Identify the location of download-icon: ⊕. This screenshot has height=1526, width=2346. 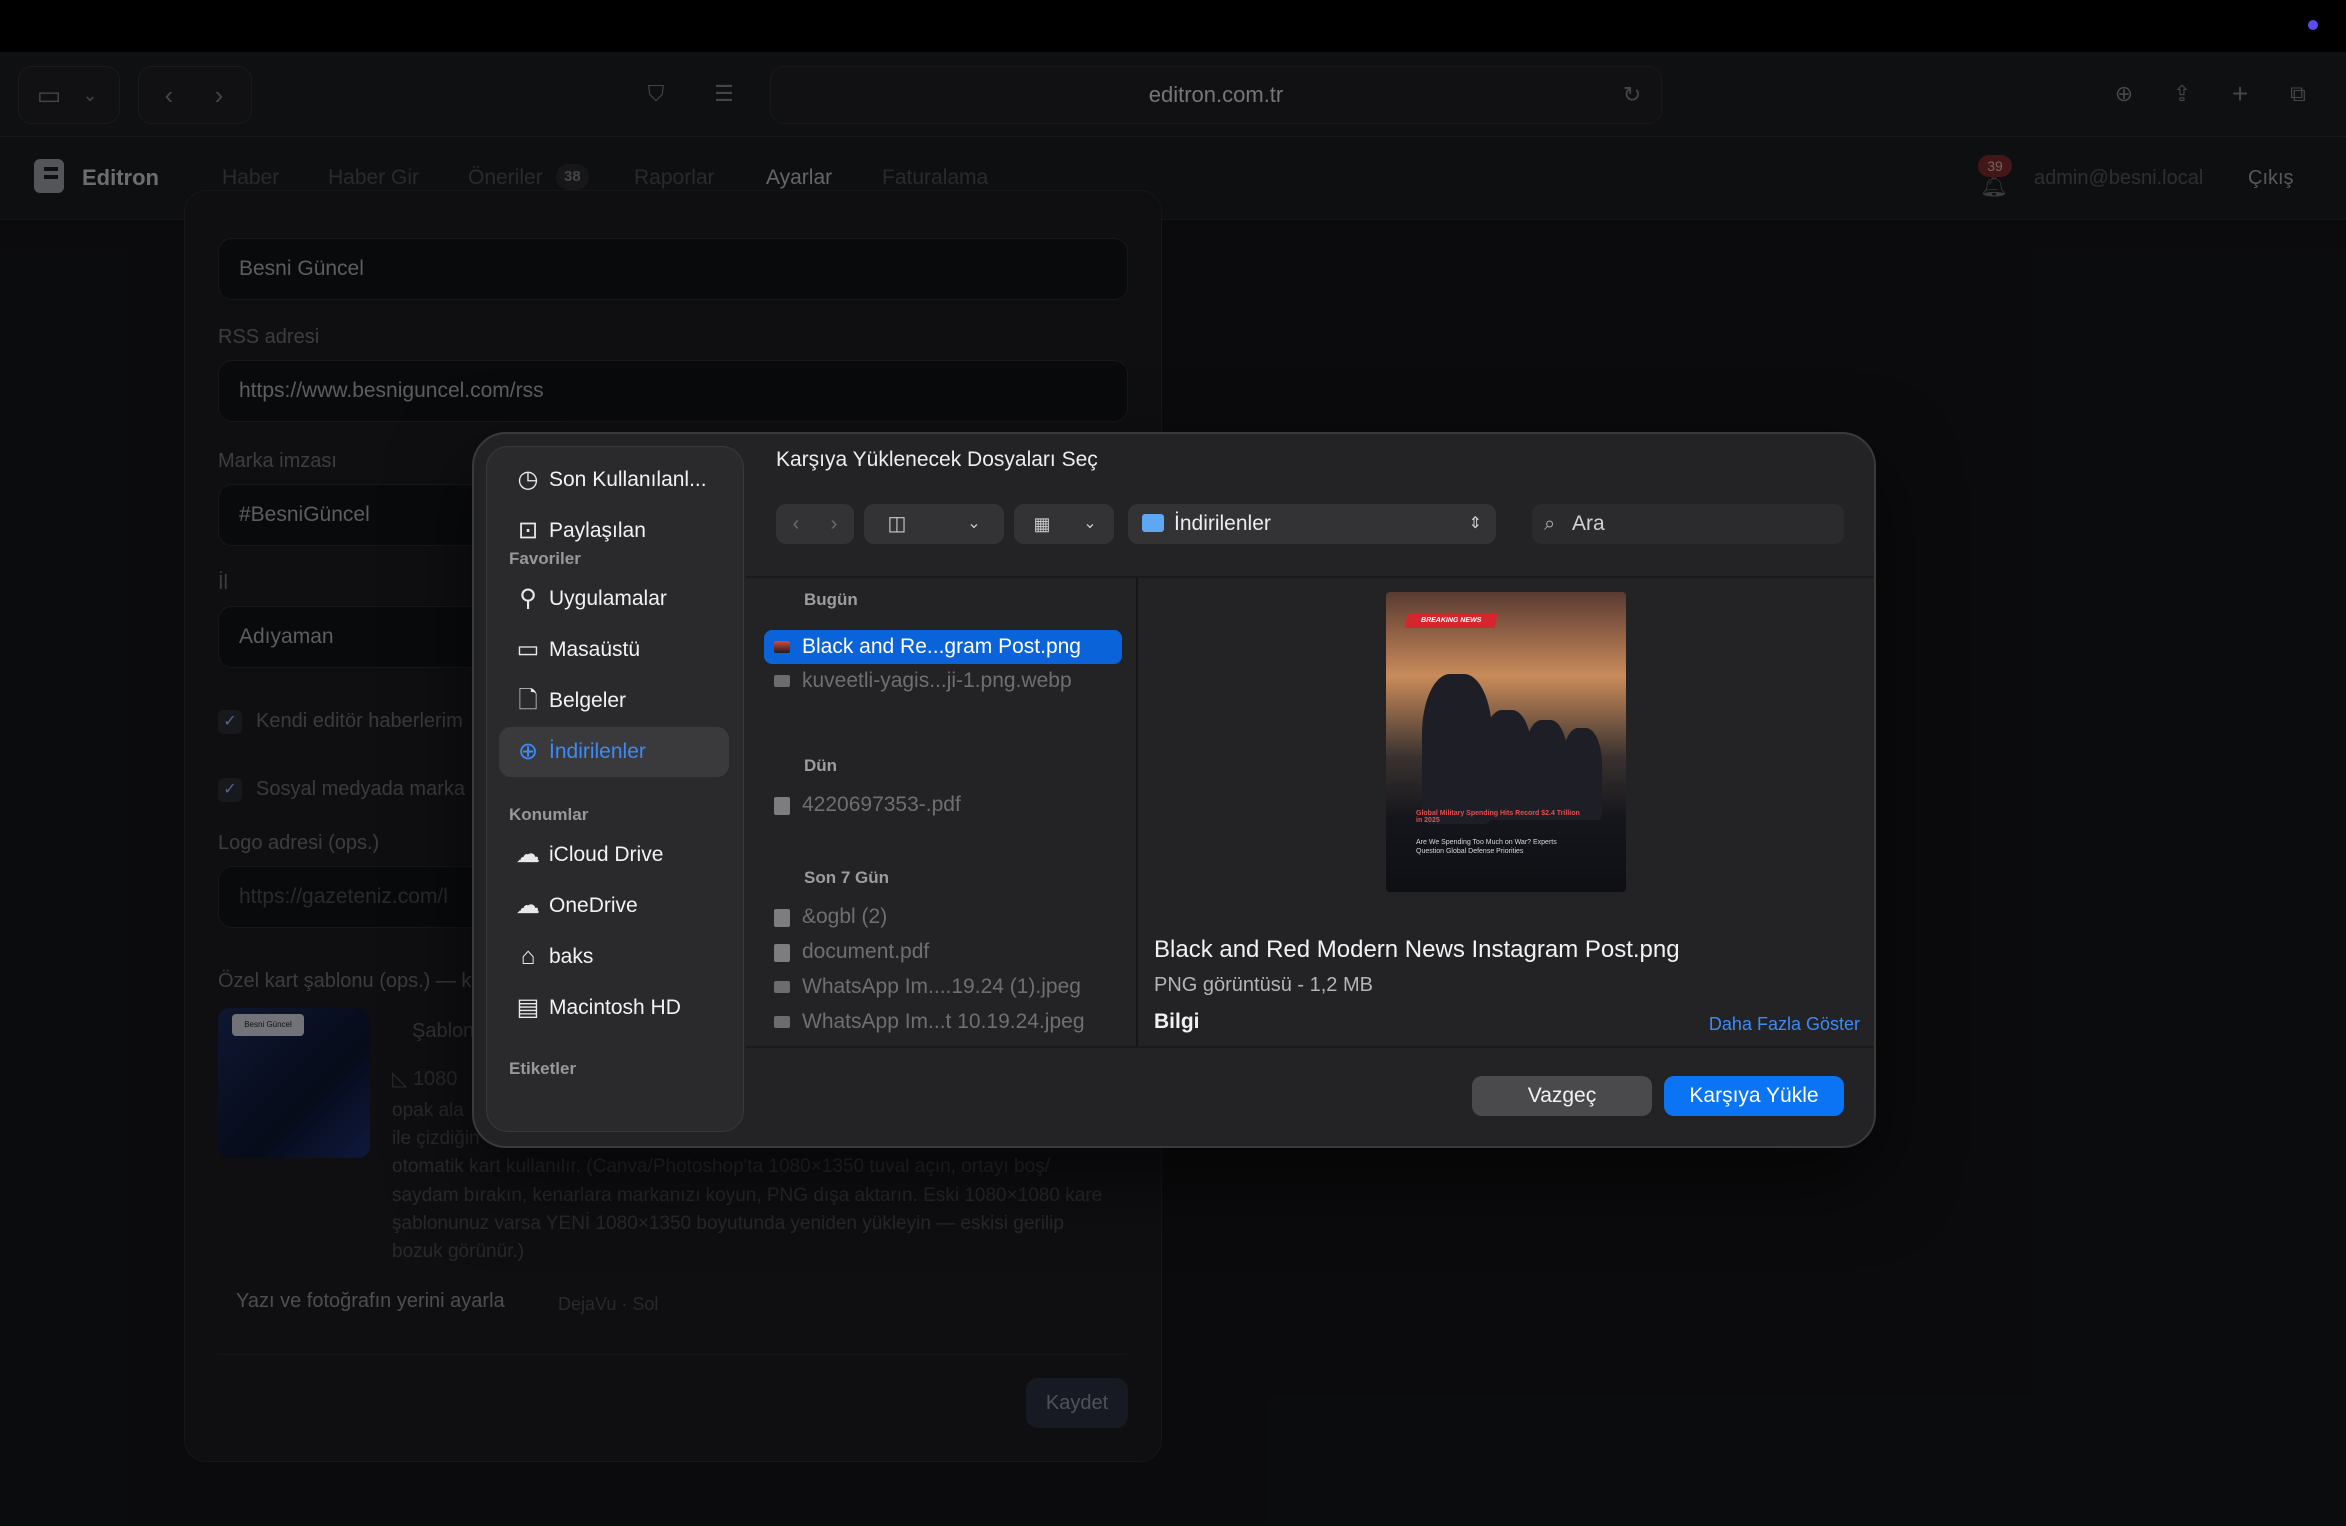
(528, 751).